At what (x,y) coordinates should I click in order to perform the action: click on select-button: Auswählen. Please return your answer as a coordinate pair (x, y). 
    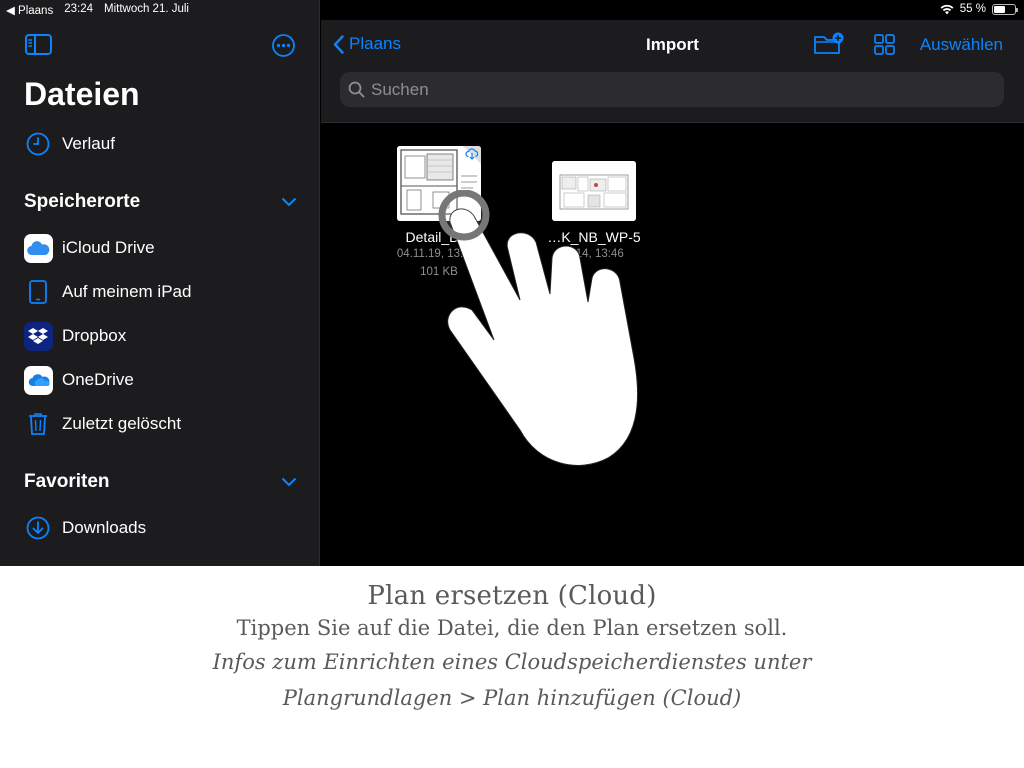
    Looking at the image, I should click on (961, 45).